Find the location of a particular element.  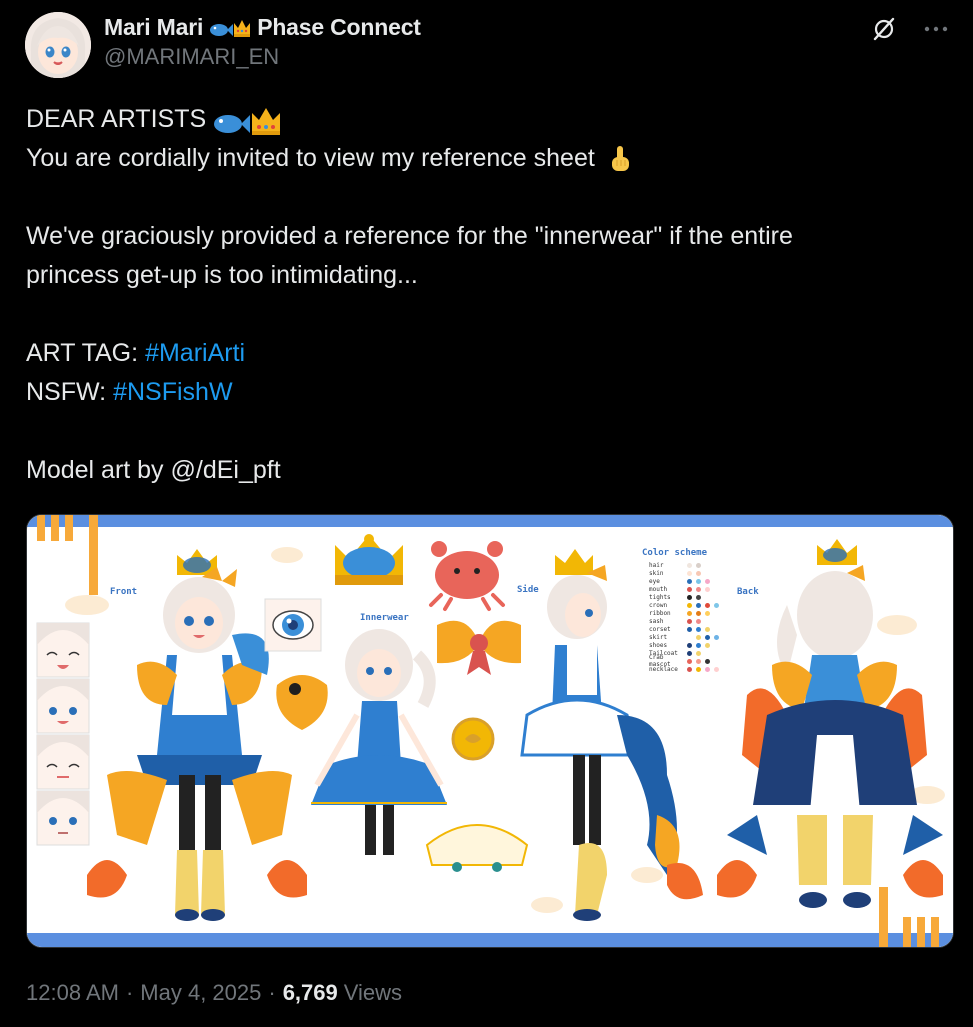

palette-name: hair is located at coordinates (656, 565).